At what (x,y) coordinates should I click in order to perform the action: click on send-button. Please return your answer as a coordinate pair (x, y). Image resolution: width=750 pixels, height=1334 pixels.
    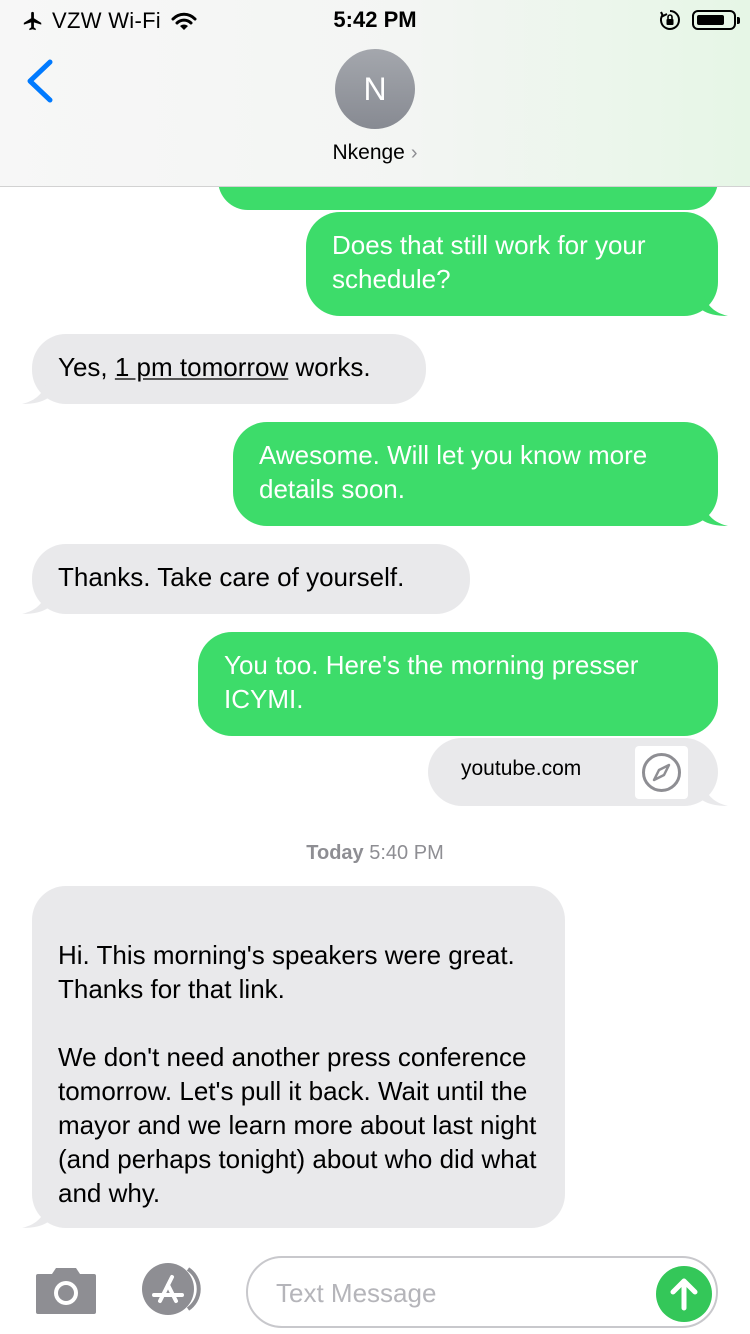
    Looking at the image, I should click on (684, 1294).